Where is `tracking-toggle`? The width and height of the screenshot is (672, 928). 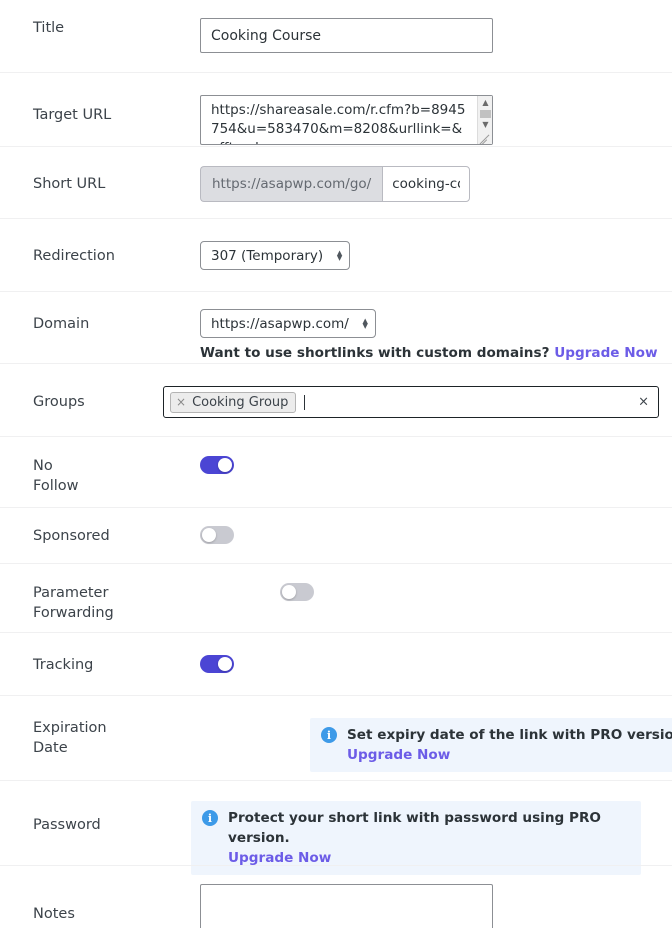
tracking-toggle is located at coordinates (217, 664).